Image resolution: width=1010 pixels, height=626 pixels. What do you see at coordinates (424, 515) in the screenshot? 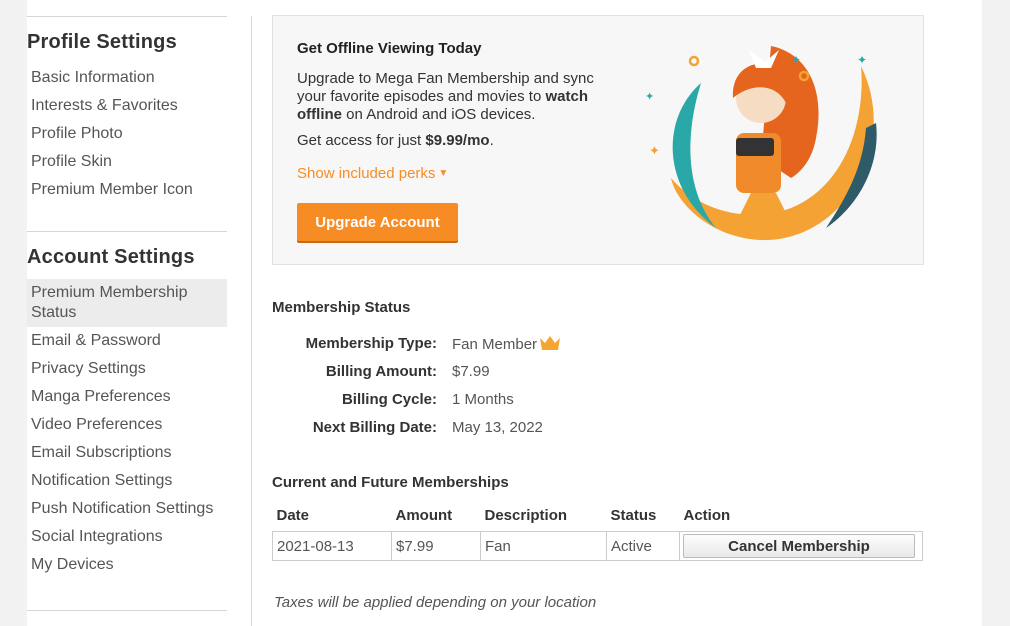
I see `column-header-amount: Amount` at bounding box center [424, 515].